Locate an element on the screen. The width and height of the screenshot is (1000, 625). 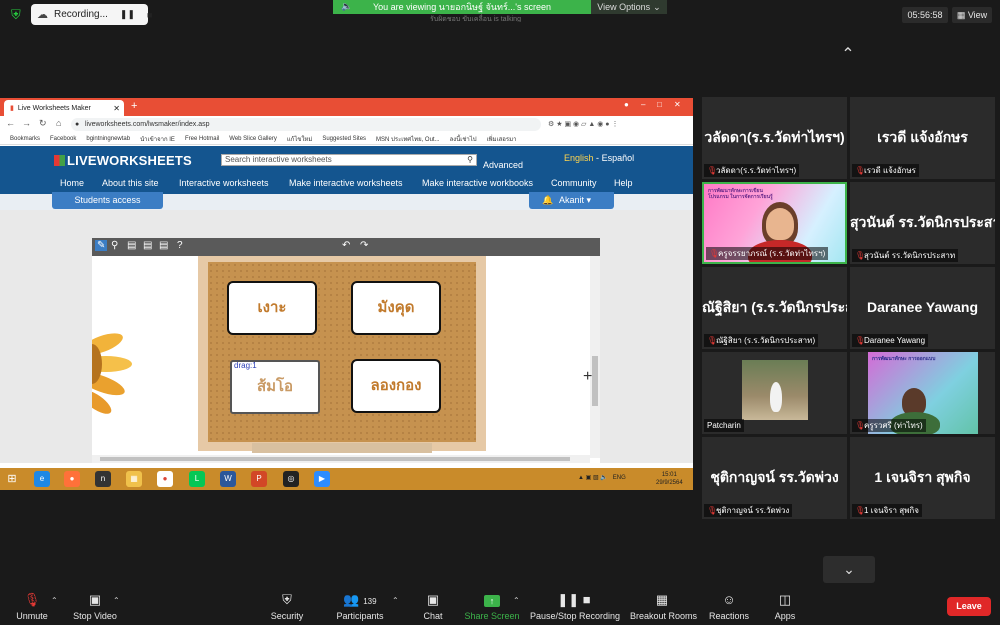
nox-icon: n is located at coordinates (103, 479).